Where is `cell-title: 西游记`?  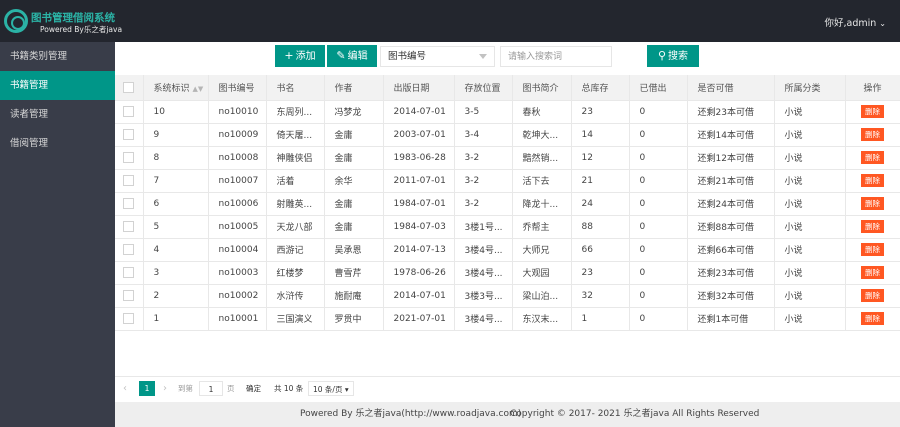 cell-title: 西游记 is located at coordinates (295, 250).